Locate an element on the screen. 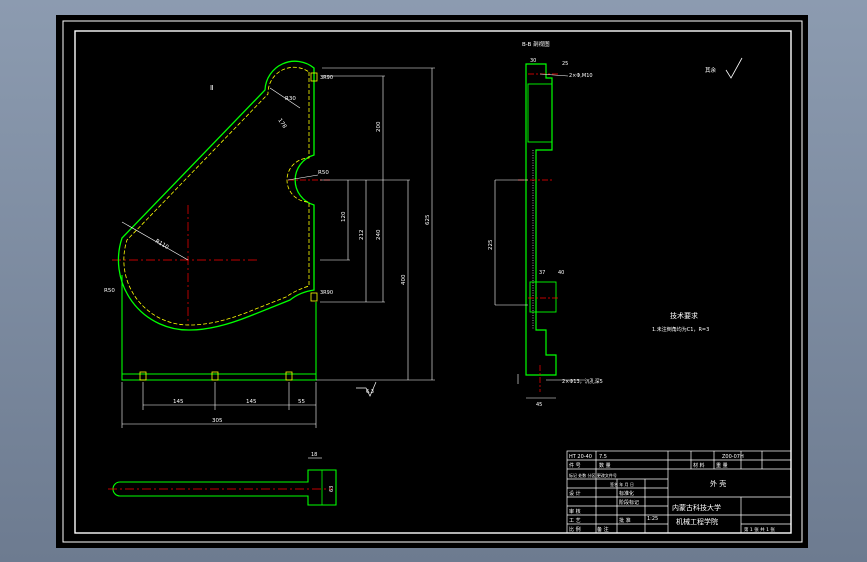  dim-2x-m10: 2×Φ,M10 is located at coordinates (581, 76).